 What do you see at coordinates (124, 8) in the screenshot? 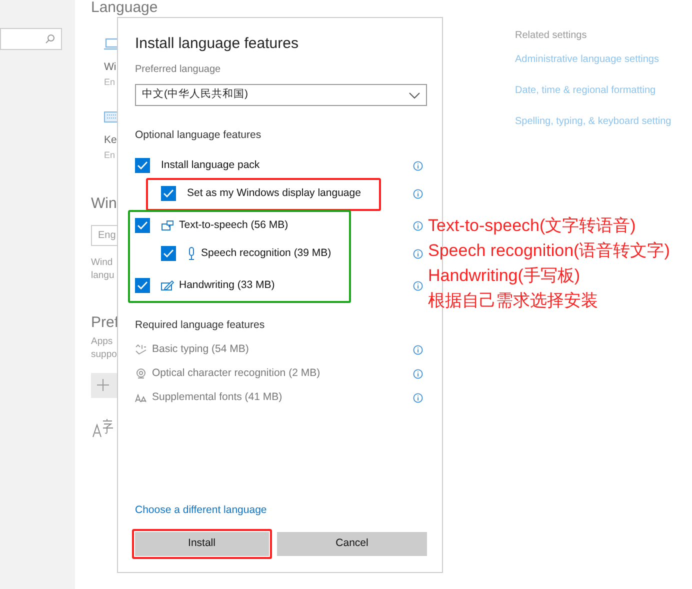
I see `page-title: Language` at bounding box center [124, 8].